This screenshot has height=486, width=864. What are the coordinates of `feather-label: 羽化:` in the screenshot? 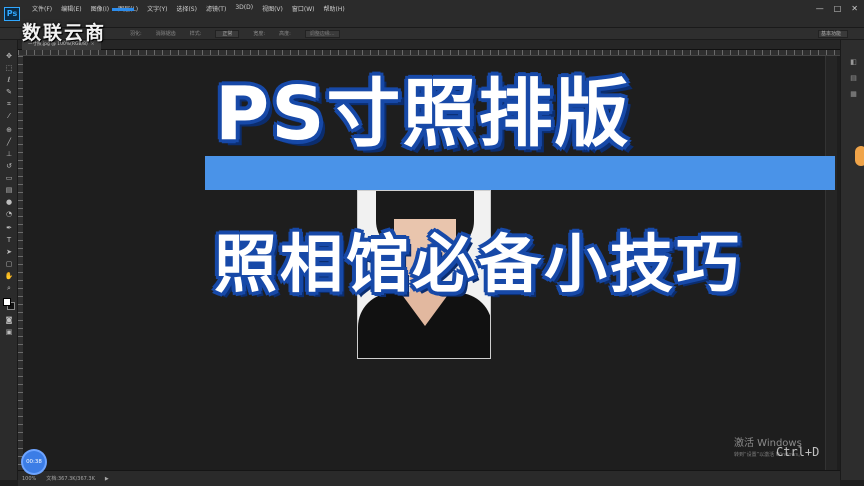 It's located at (136, 34).